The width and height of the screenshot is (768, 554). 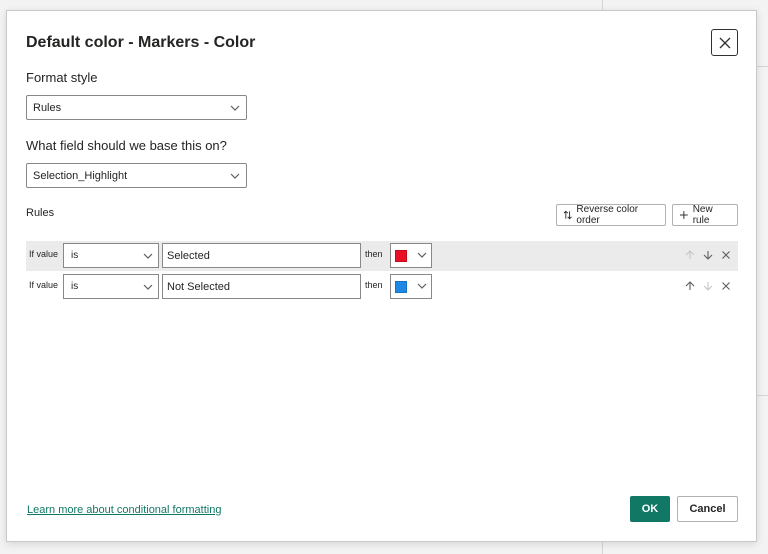 I want to click on base-field-value: Selection_Highlight, so click(x=80, y=175).